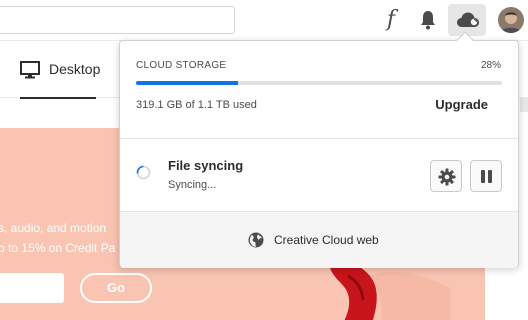  I want to click on spinner-icon, so click(143, 172).